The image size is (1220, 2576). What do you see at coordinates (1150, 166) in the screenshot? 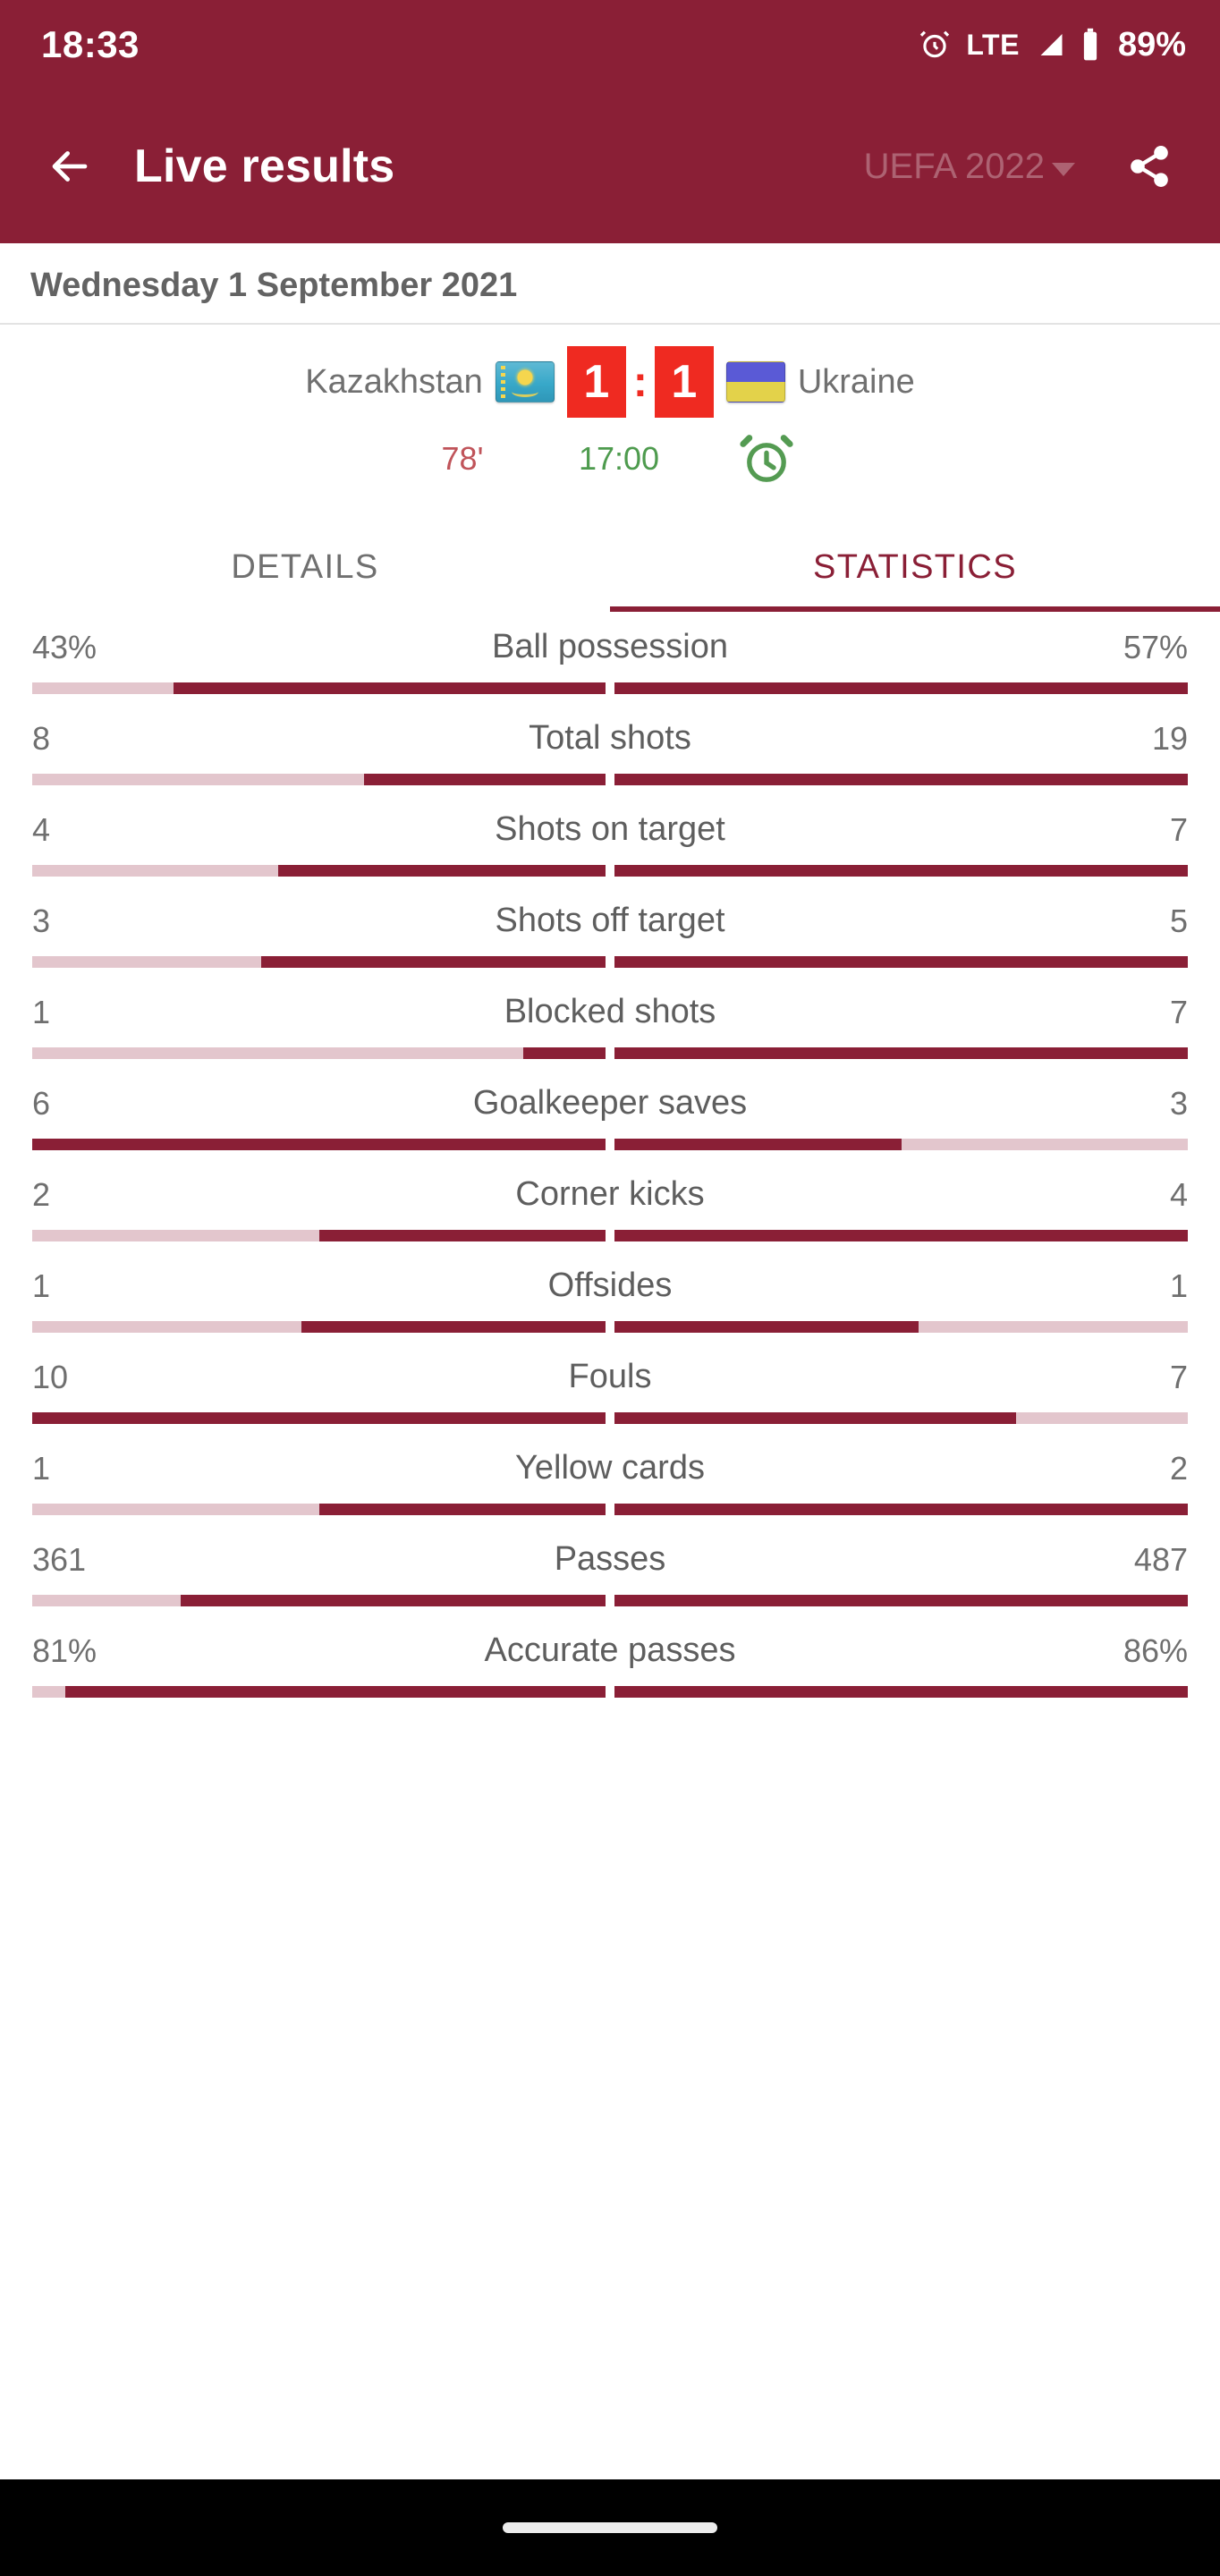
I see `share-button` at bounding box center [1150, 166].